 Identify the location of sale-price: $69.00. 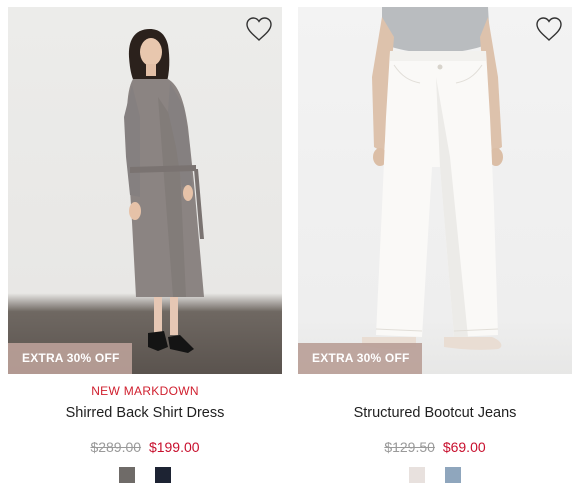
(464, 447).